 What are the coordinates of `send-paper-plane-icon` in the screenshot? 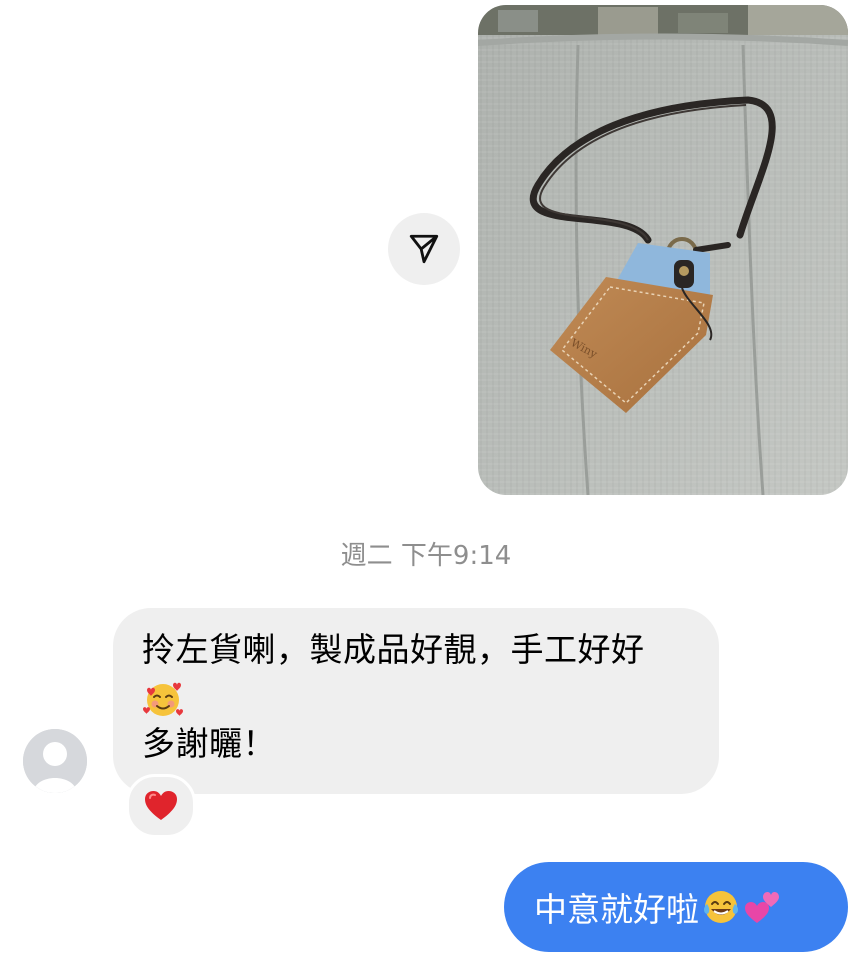 It's located at (424, 249).